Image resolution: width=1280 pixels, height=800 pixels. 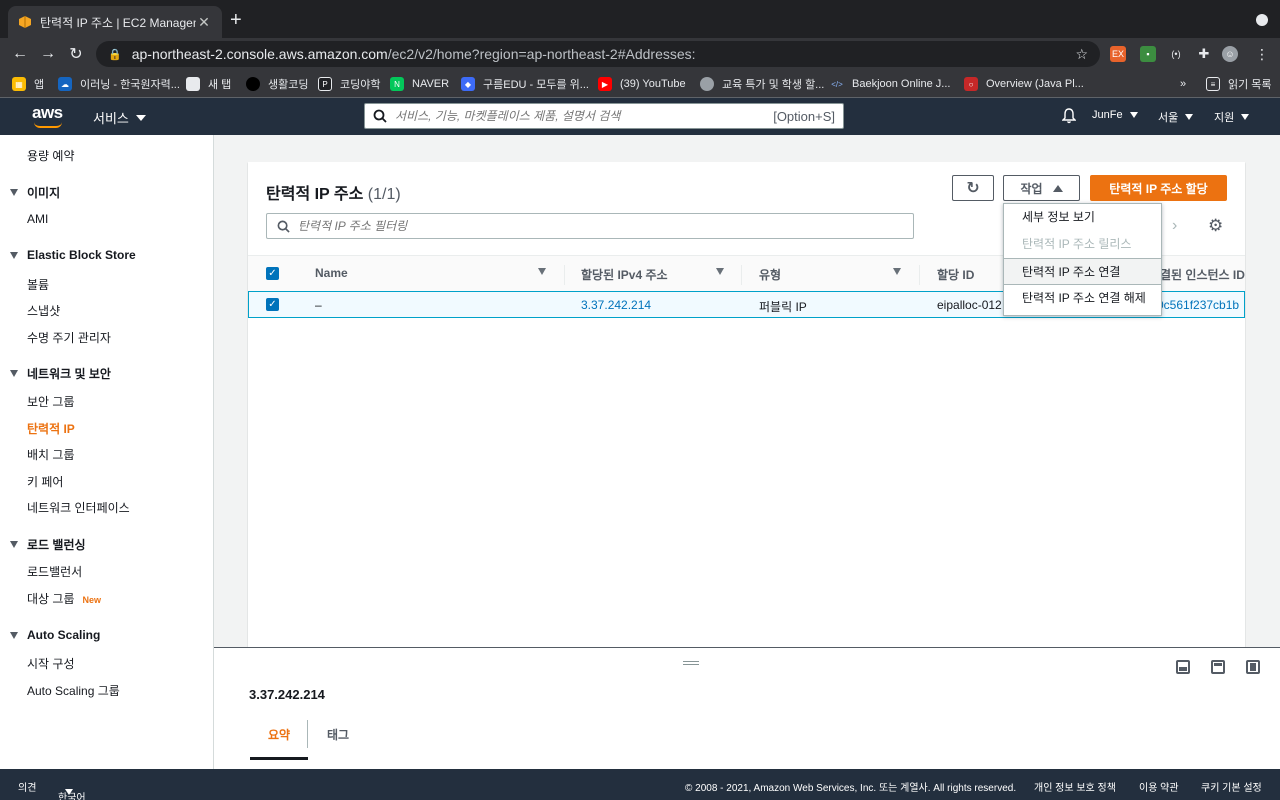 I want to click on menu-item-disassociate-address: 탄력적 IP 주소 연결 해제, so click(x=1082, y=298).